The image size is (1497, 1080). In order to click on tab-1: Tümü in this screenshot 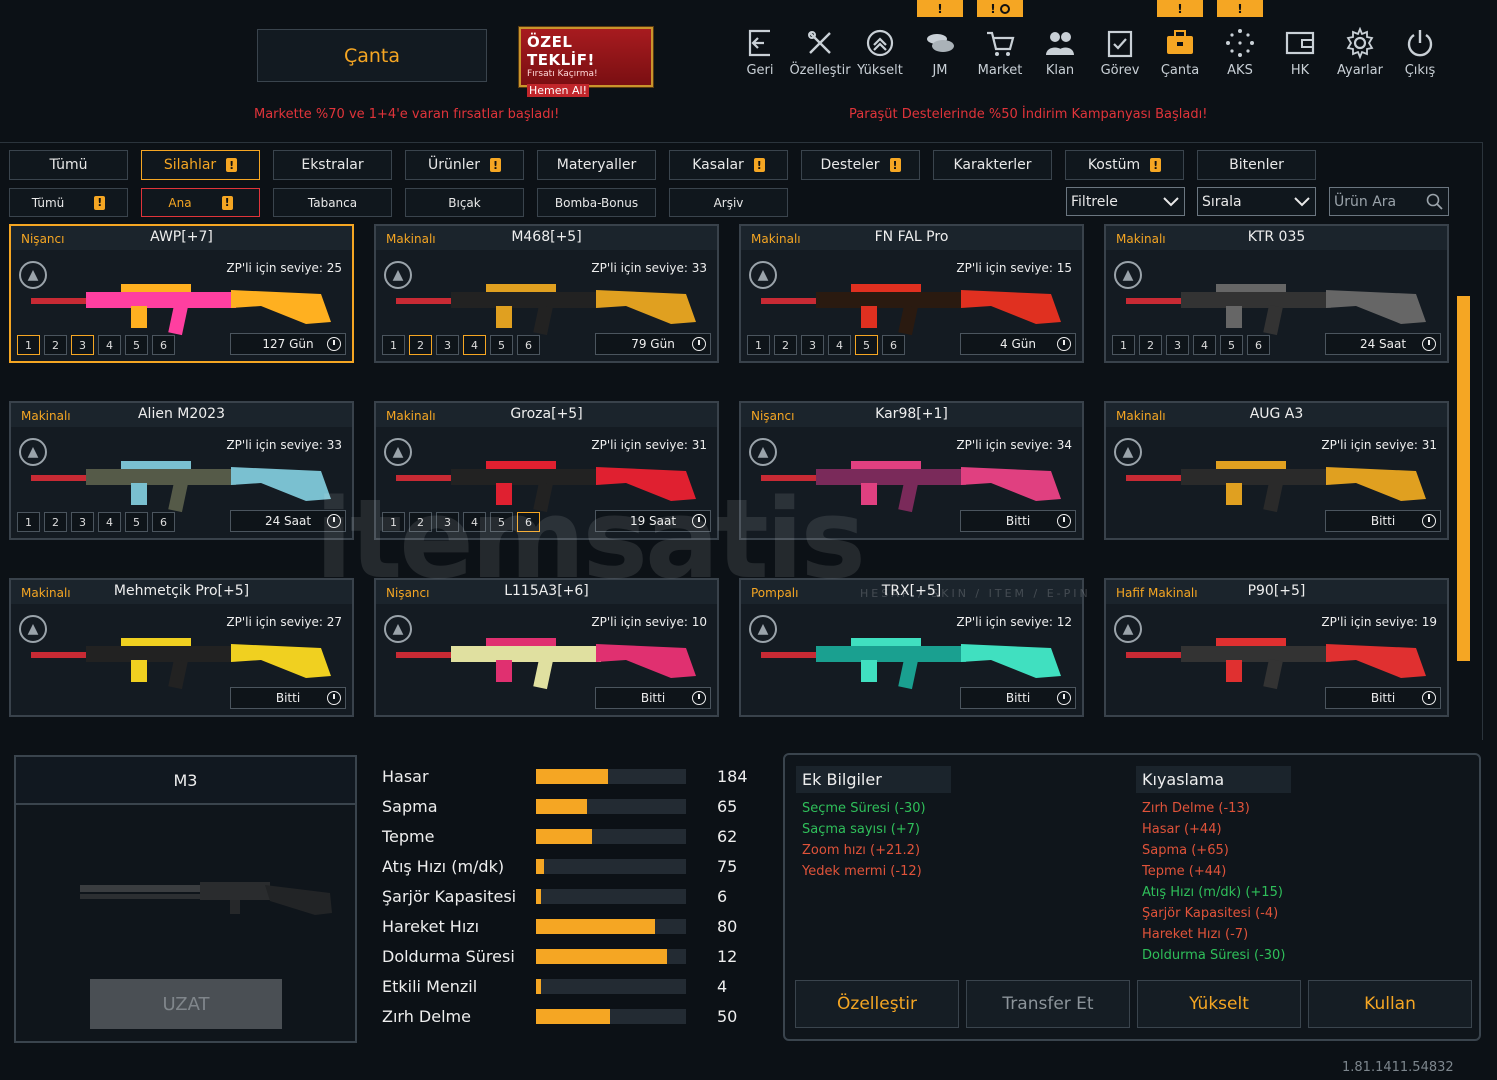, I will do `click(68, 165)`.